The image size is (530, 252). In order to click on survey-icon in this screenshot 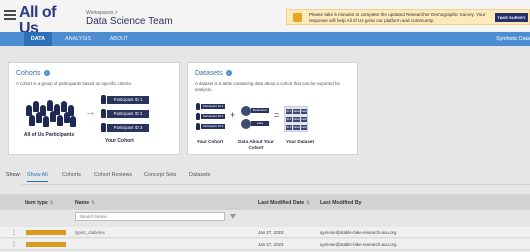, I will do `click(297, 17)`.